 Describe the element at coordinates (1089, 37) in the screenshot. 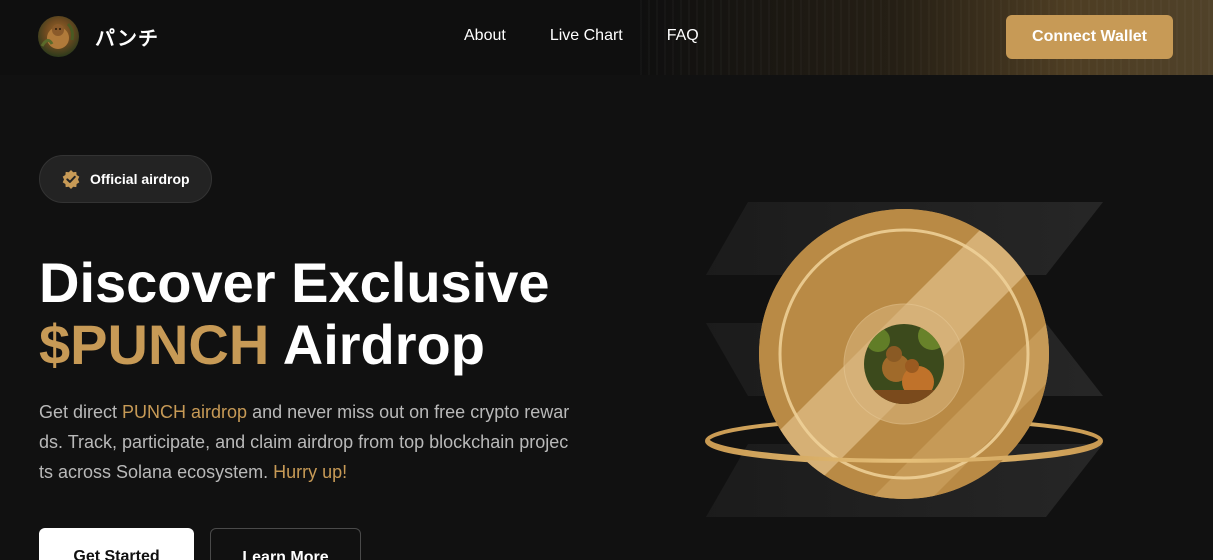

I see `connect-wallet-button: Connect Wallet` at that location.